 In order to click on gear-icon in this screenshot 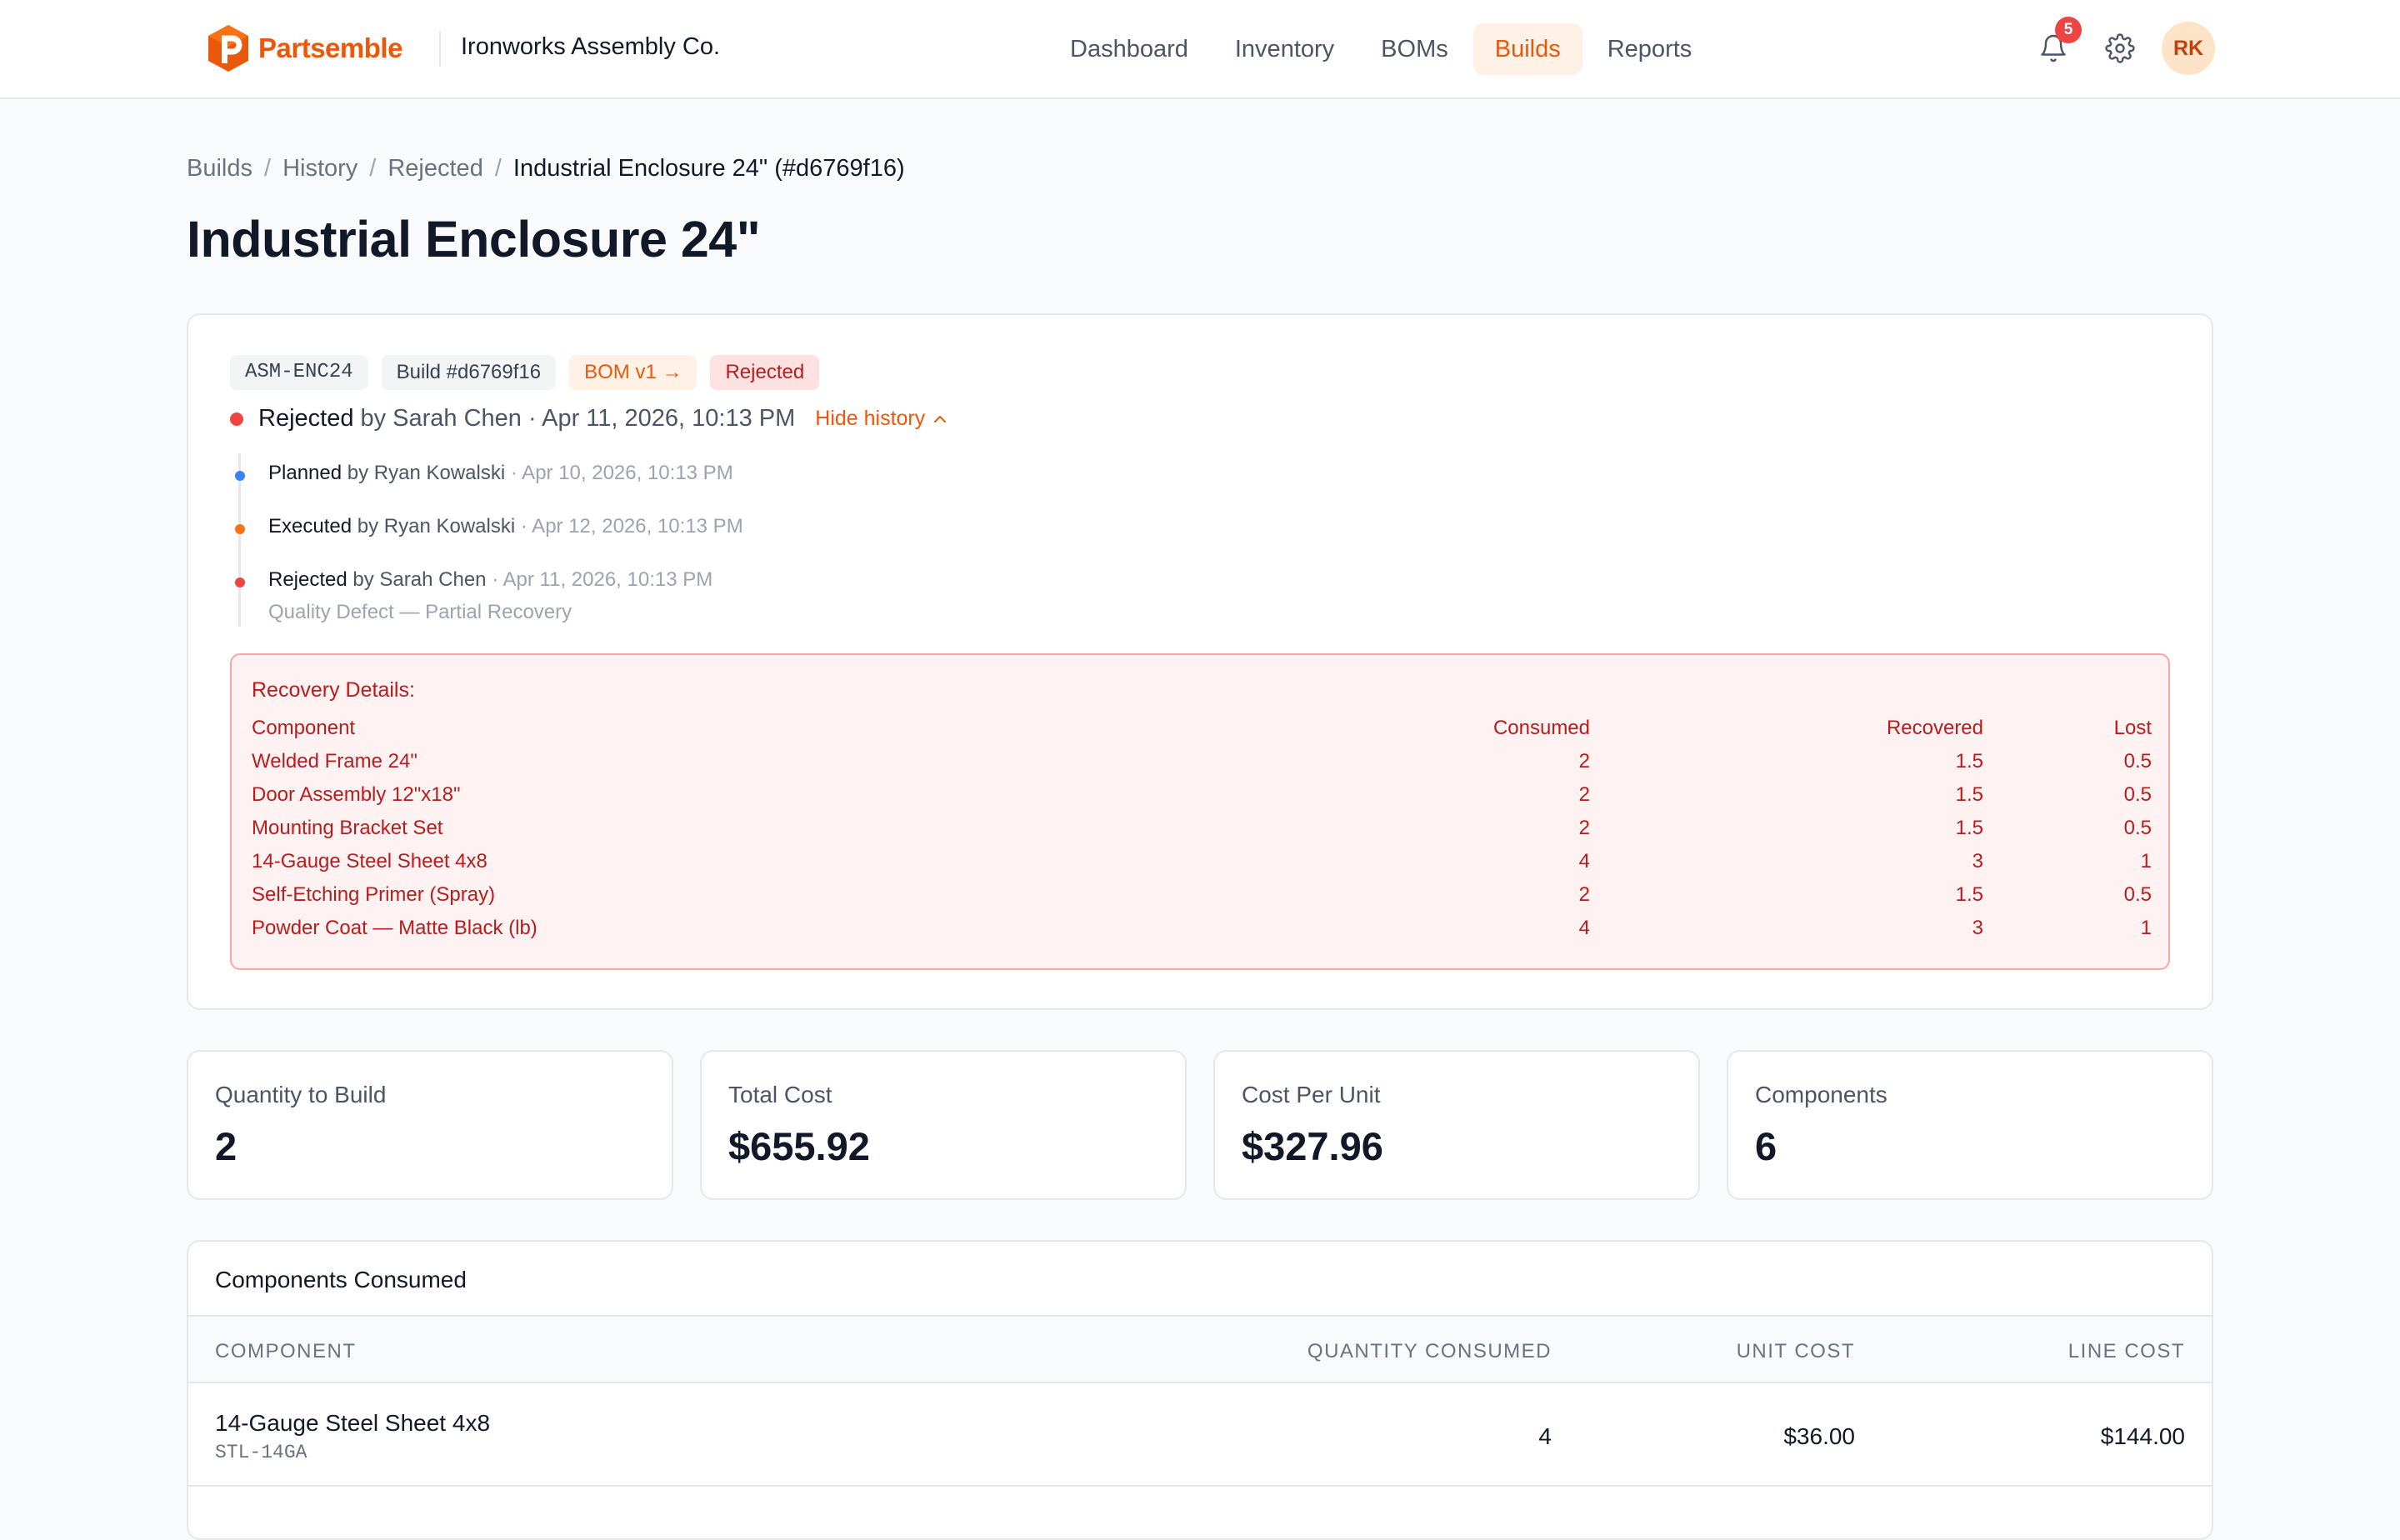, I will do `click(2120, 48)`.